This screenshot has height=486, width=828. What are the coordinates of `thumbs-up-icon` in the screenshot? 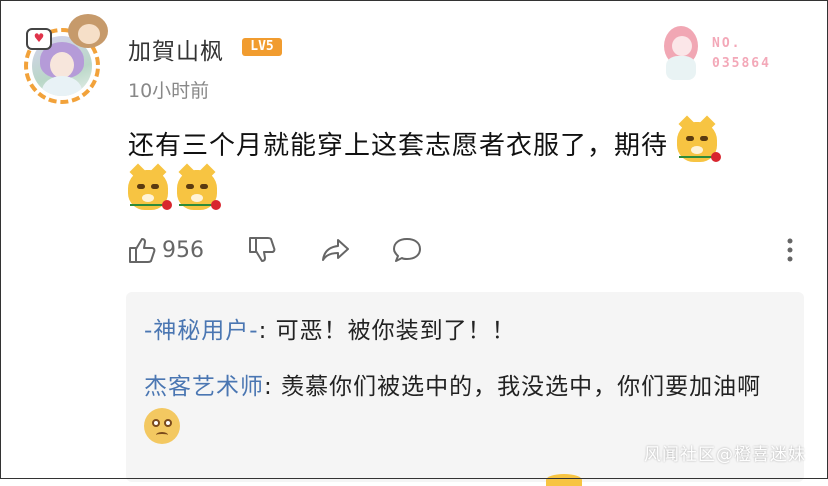 It's located at (142, 250).